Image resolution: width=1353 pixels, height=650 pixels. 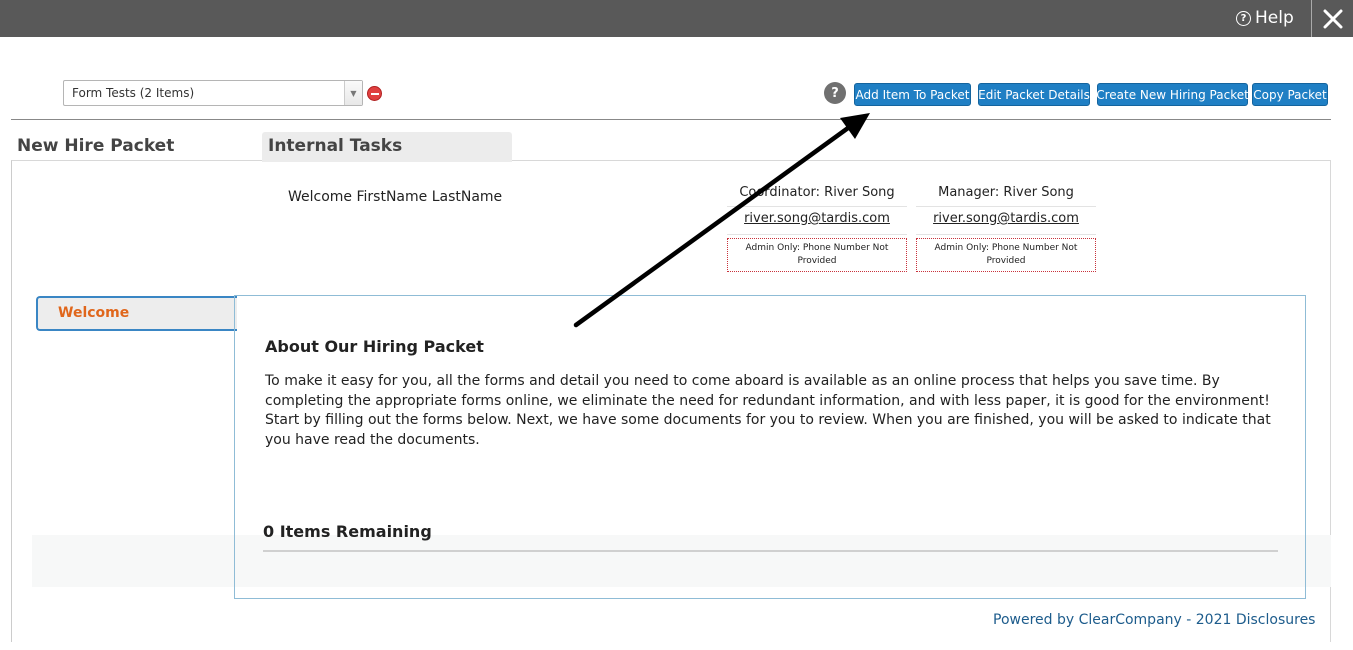 What do you see at coordinates (1006, 255) in the screenshot?
I see `manager-phone: Admin Only: Phone Number Not Provided` at bounding box center [1006, 255].